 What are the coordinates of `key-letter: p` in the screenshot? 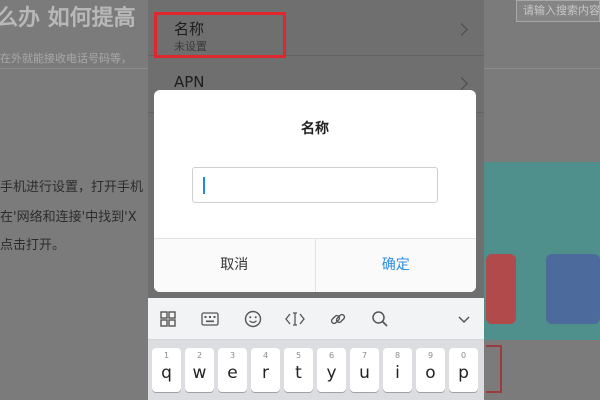 It's located at (463, 373).